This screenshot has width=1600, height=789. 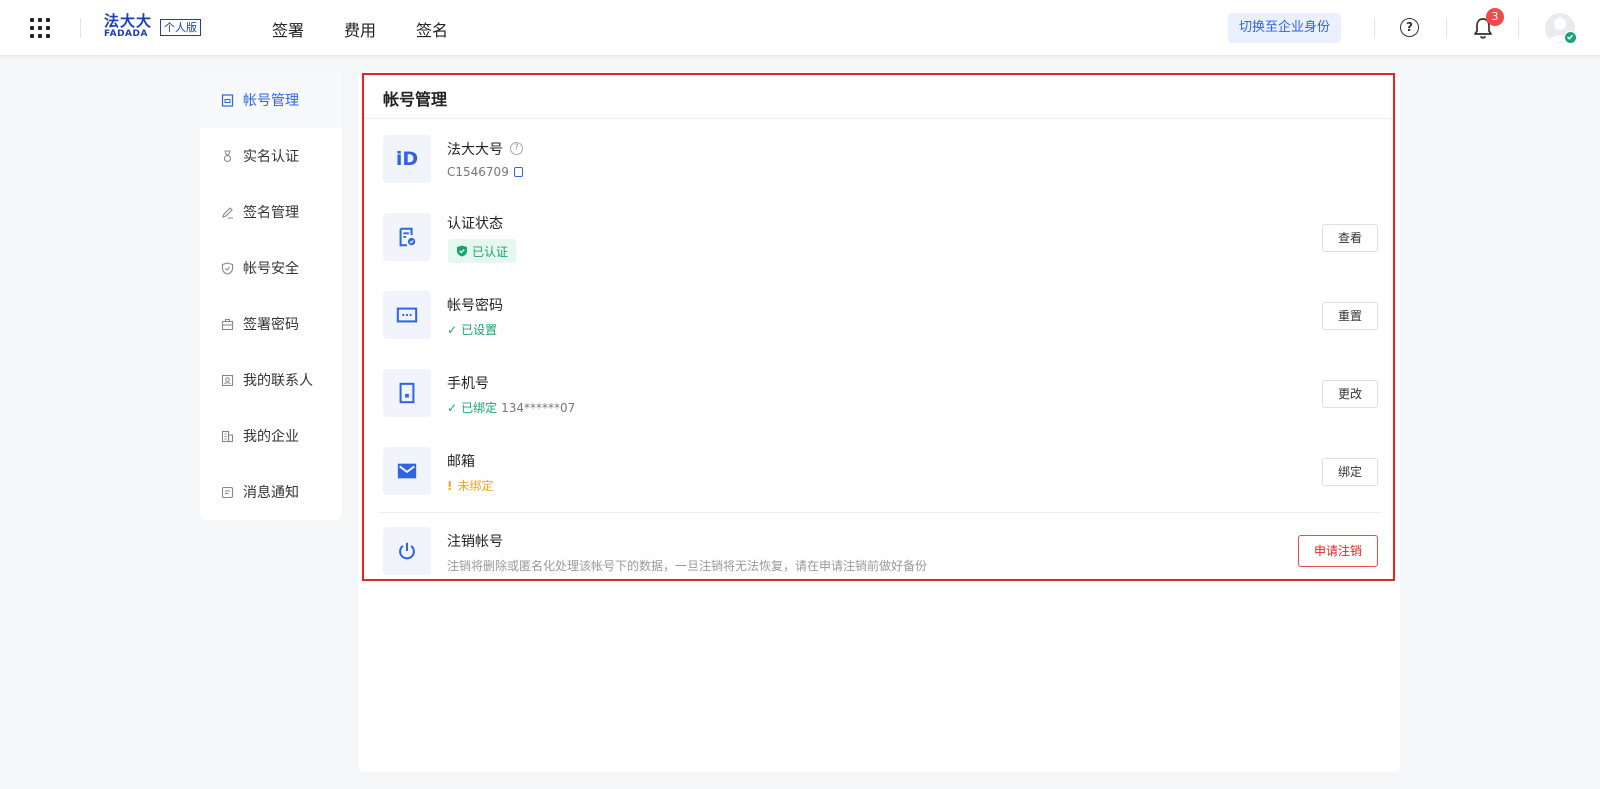 I want to click on auth-status-text: 已认证, so click(x=490, y=251).